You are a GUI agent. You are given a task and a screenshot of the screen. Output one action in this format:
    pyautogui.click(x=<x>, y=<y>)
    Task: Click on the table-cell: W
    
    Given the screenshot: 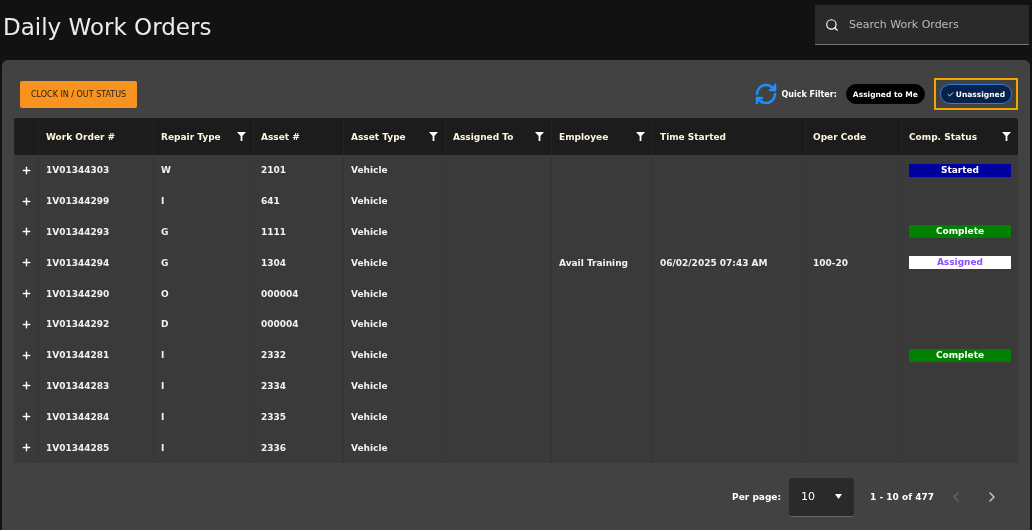 What is the action you would take?
    pyautogui.click(x=166, y=170)
    